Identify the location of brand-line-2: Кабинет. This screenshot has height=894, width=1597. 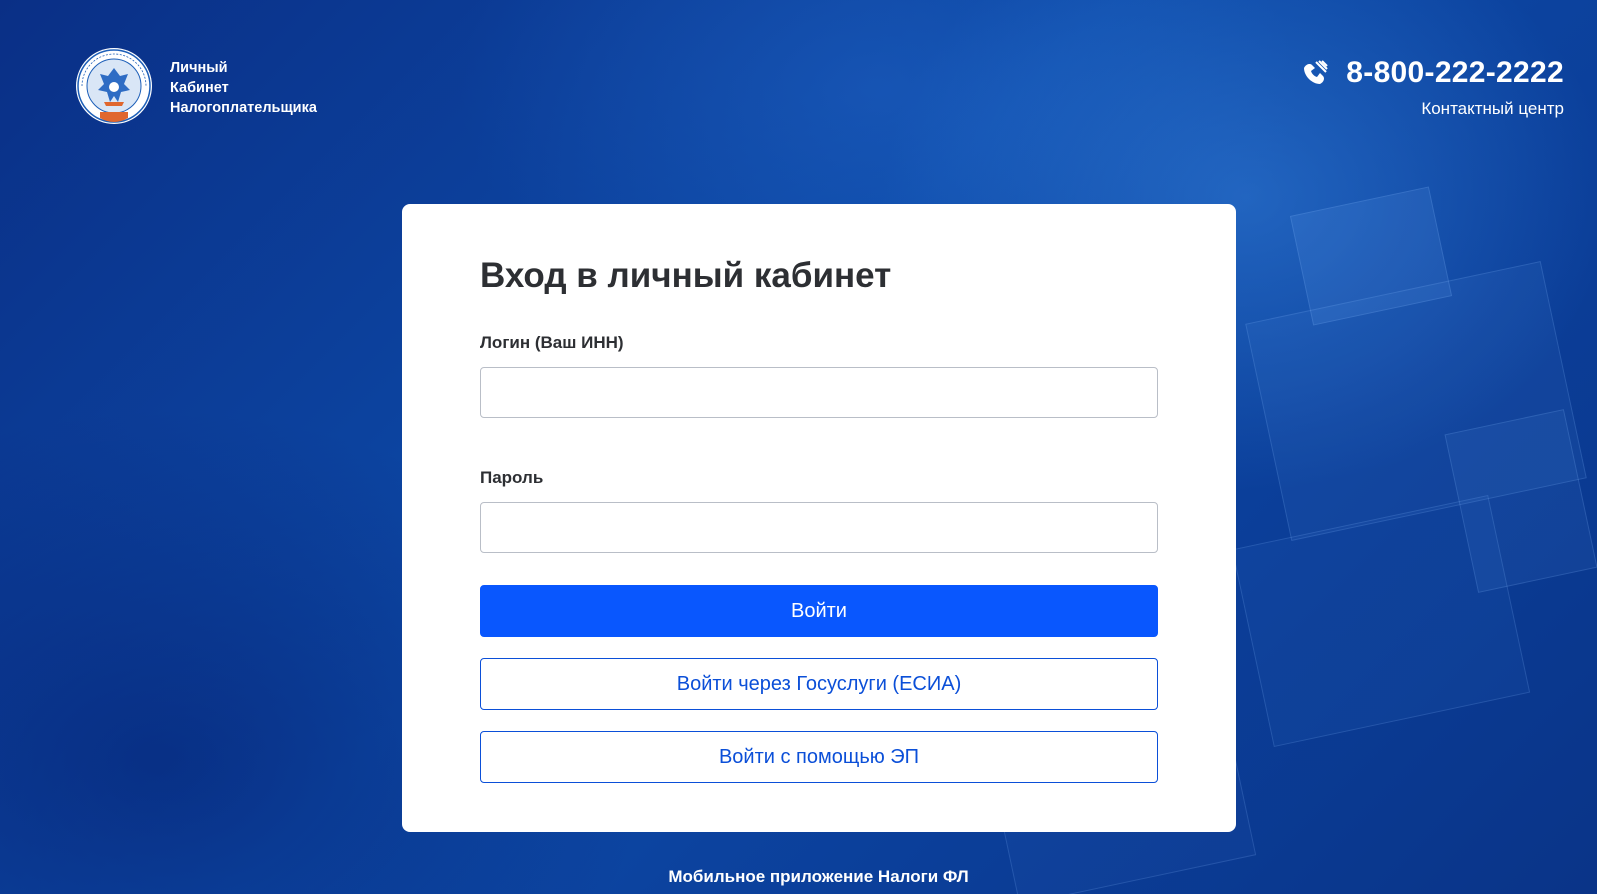
(199, 88).